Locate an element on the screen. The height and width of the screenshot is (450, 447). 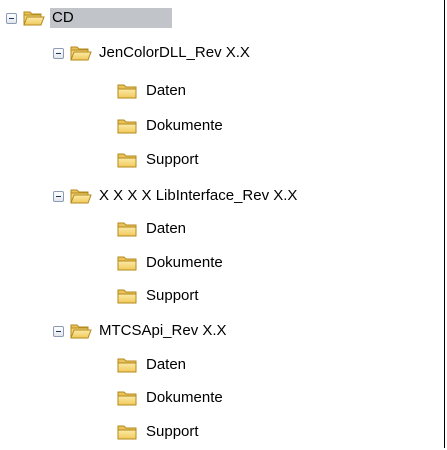
tree-node-group: JenColorDLL_Rev X.X is located at coordinates (152, 53).